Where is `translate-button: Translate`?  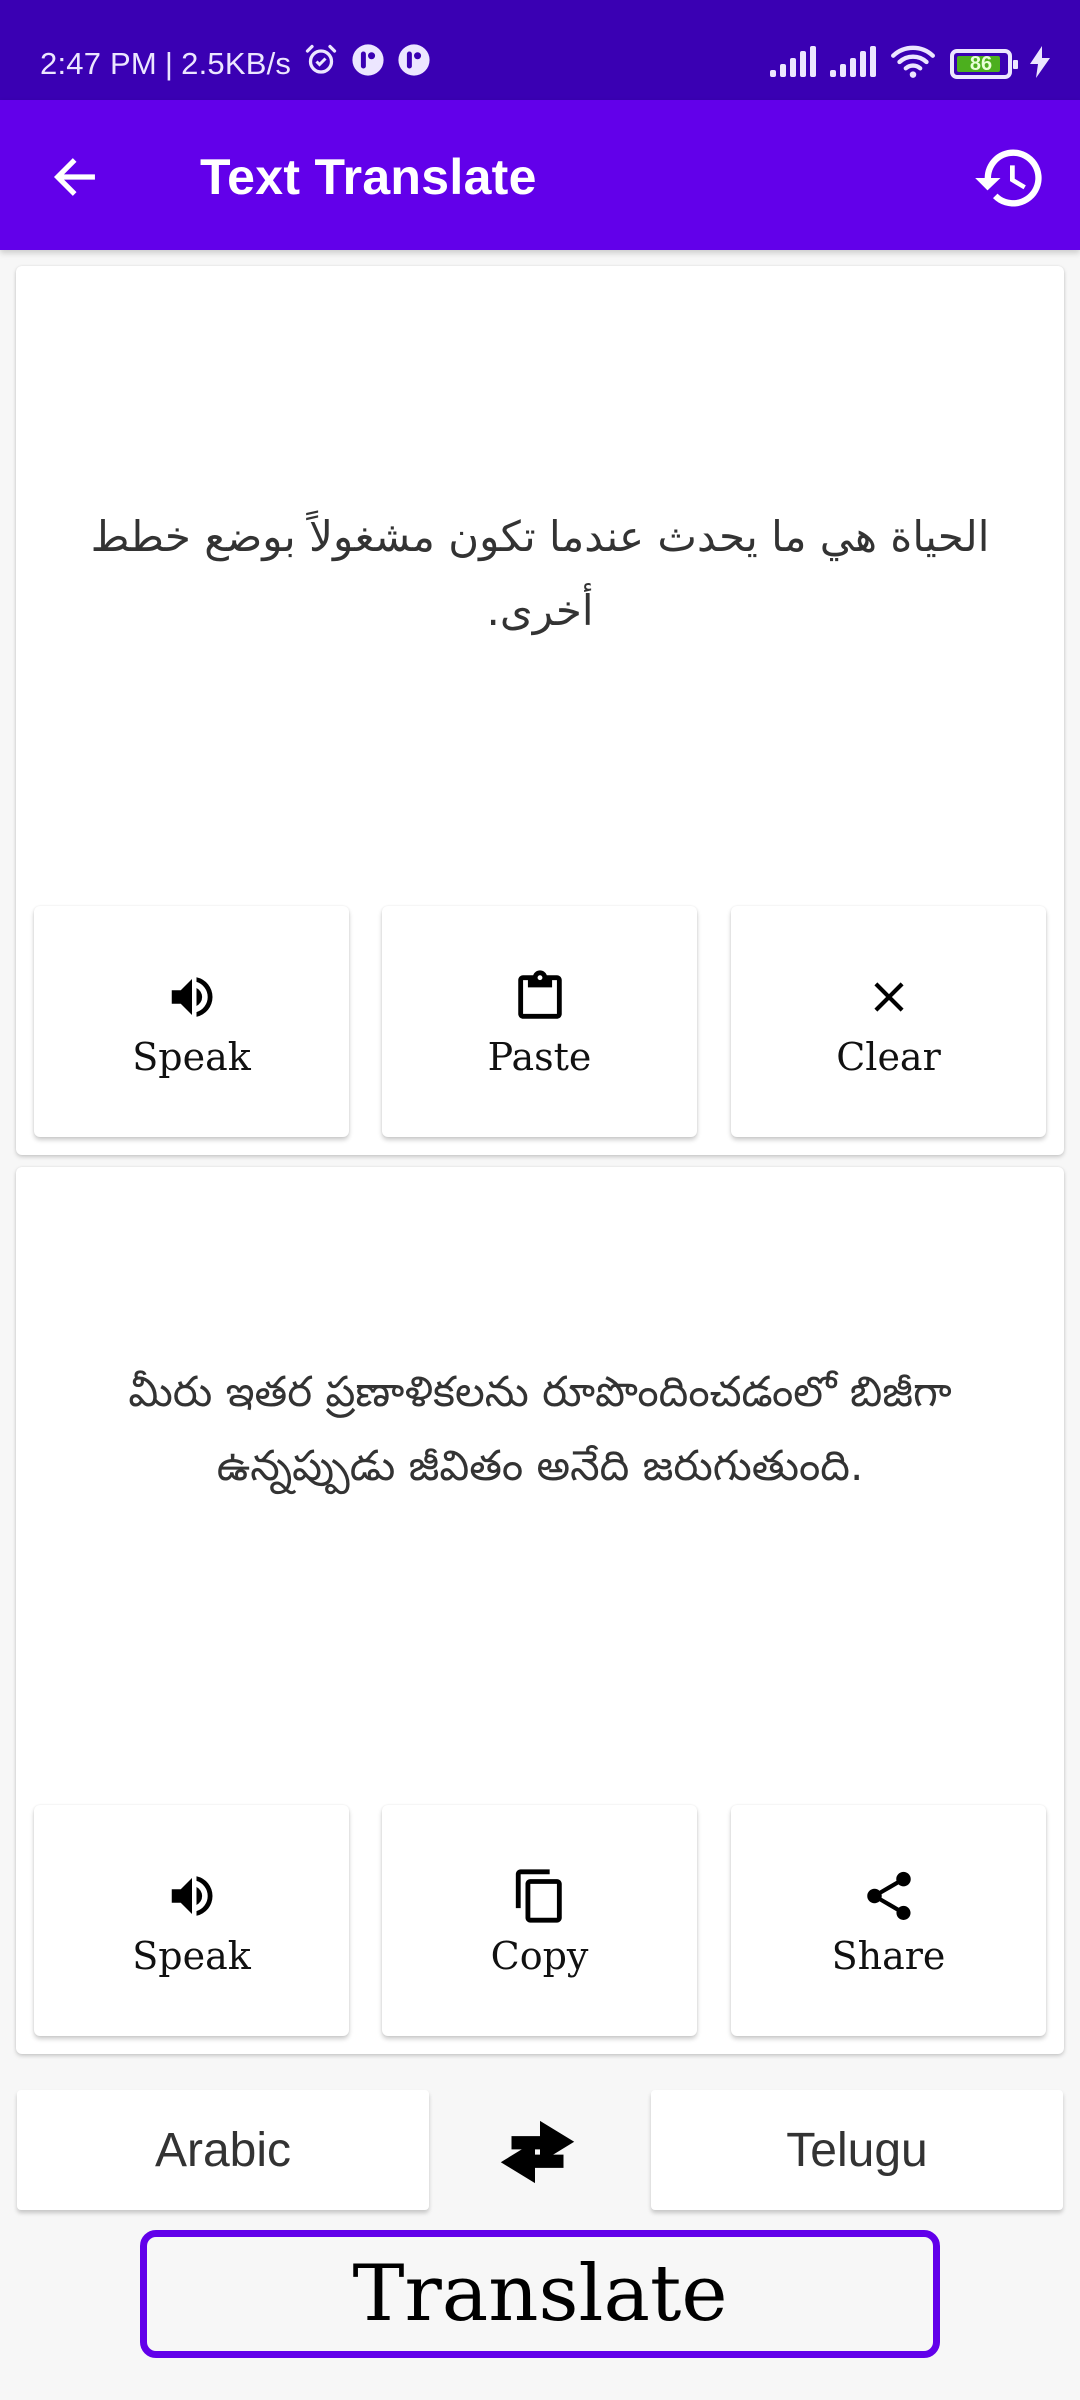
translate-button: Translate is located at coordinates (540, 2294).